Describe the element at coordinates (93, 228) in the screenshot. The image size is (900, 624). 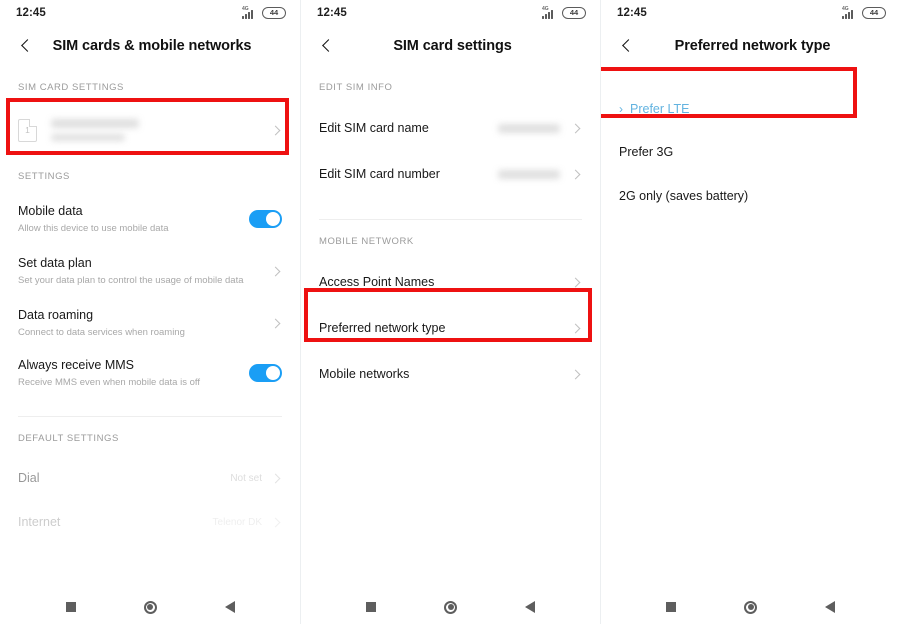
I see `row-subtitle: Allow this device to use mobile data` at that location.